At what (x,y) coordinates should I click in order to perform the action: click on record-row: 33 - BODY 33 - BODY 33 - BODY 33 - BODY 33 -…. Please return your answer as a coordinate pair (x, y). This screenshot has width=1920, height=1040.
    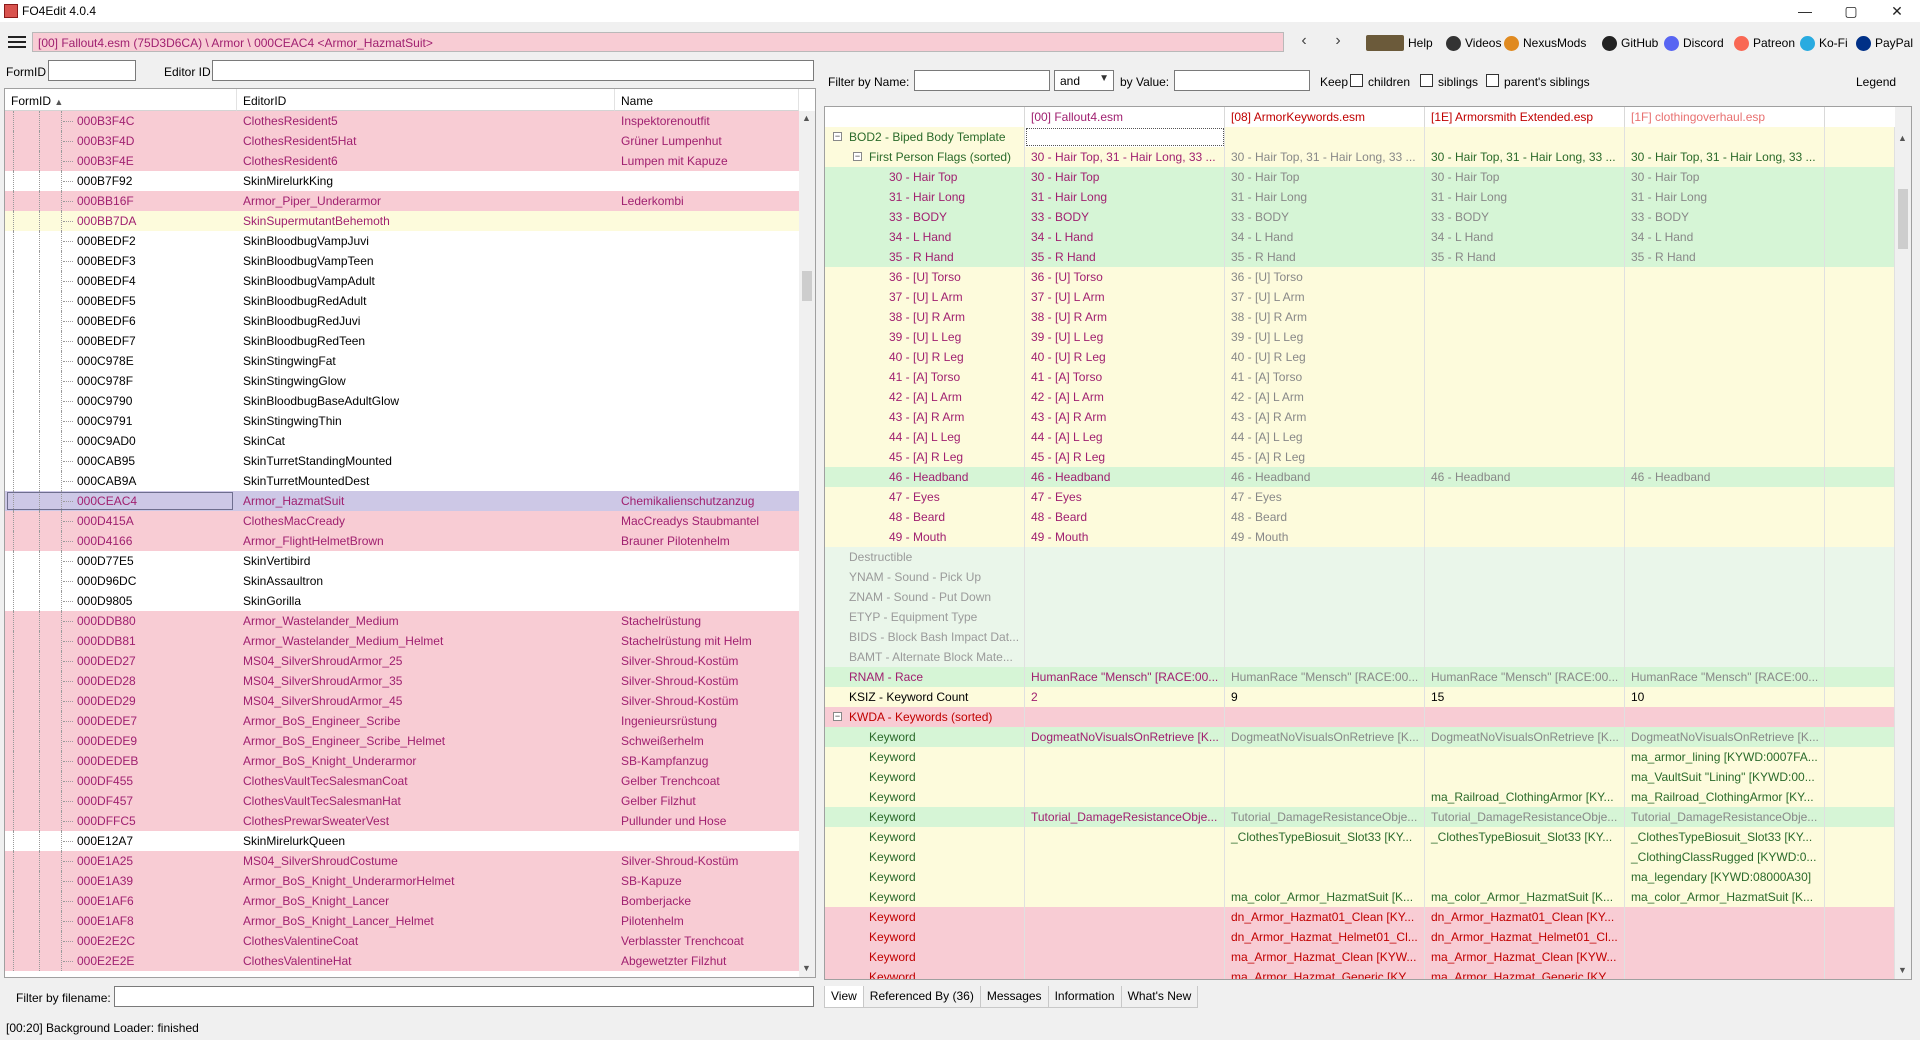
    Looking at the image, I should click on (1360, 217).